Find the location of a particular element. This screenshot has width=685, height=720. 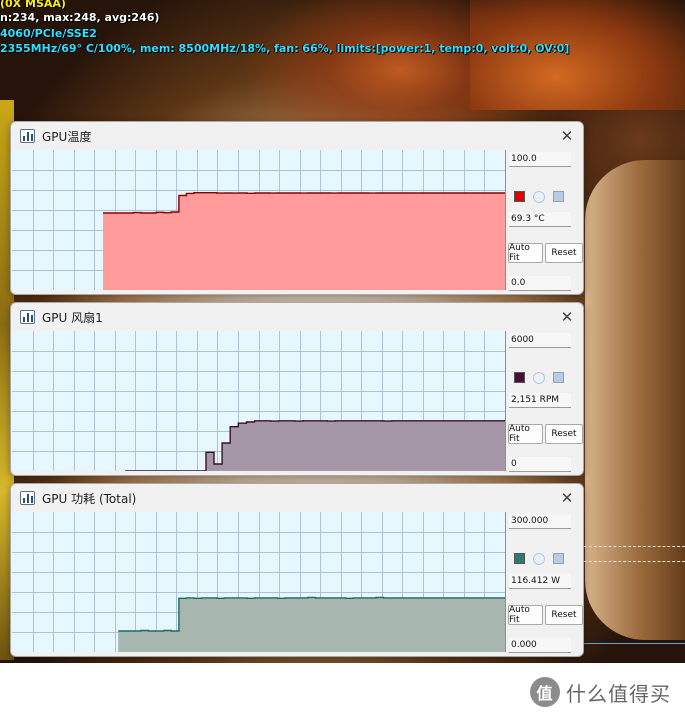

site-watermark: 值 什么值得买 is located at coordinates (600, 692).